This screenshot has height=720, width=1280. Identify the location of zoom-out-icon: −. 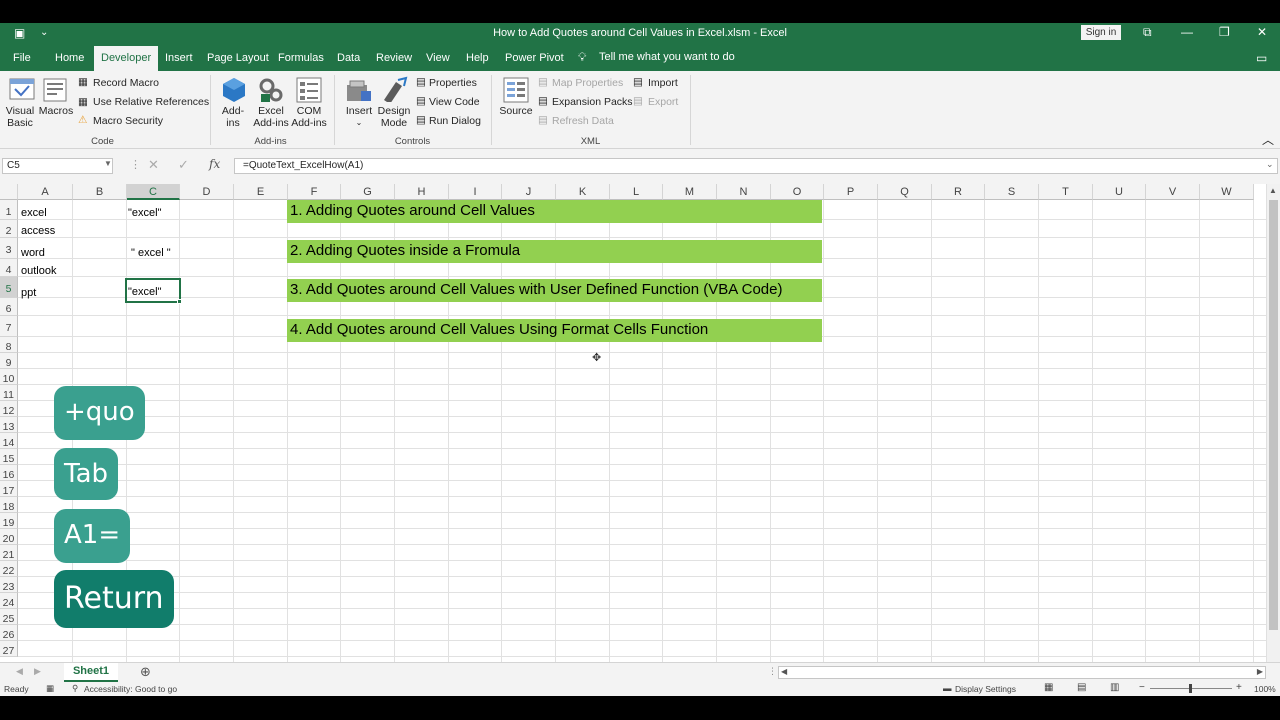
(1142, 687).